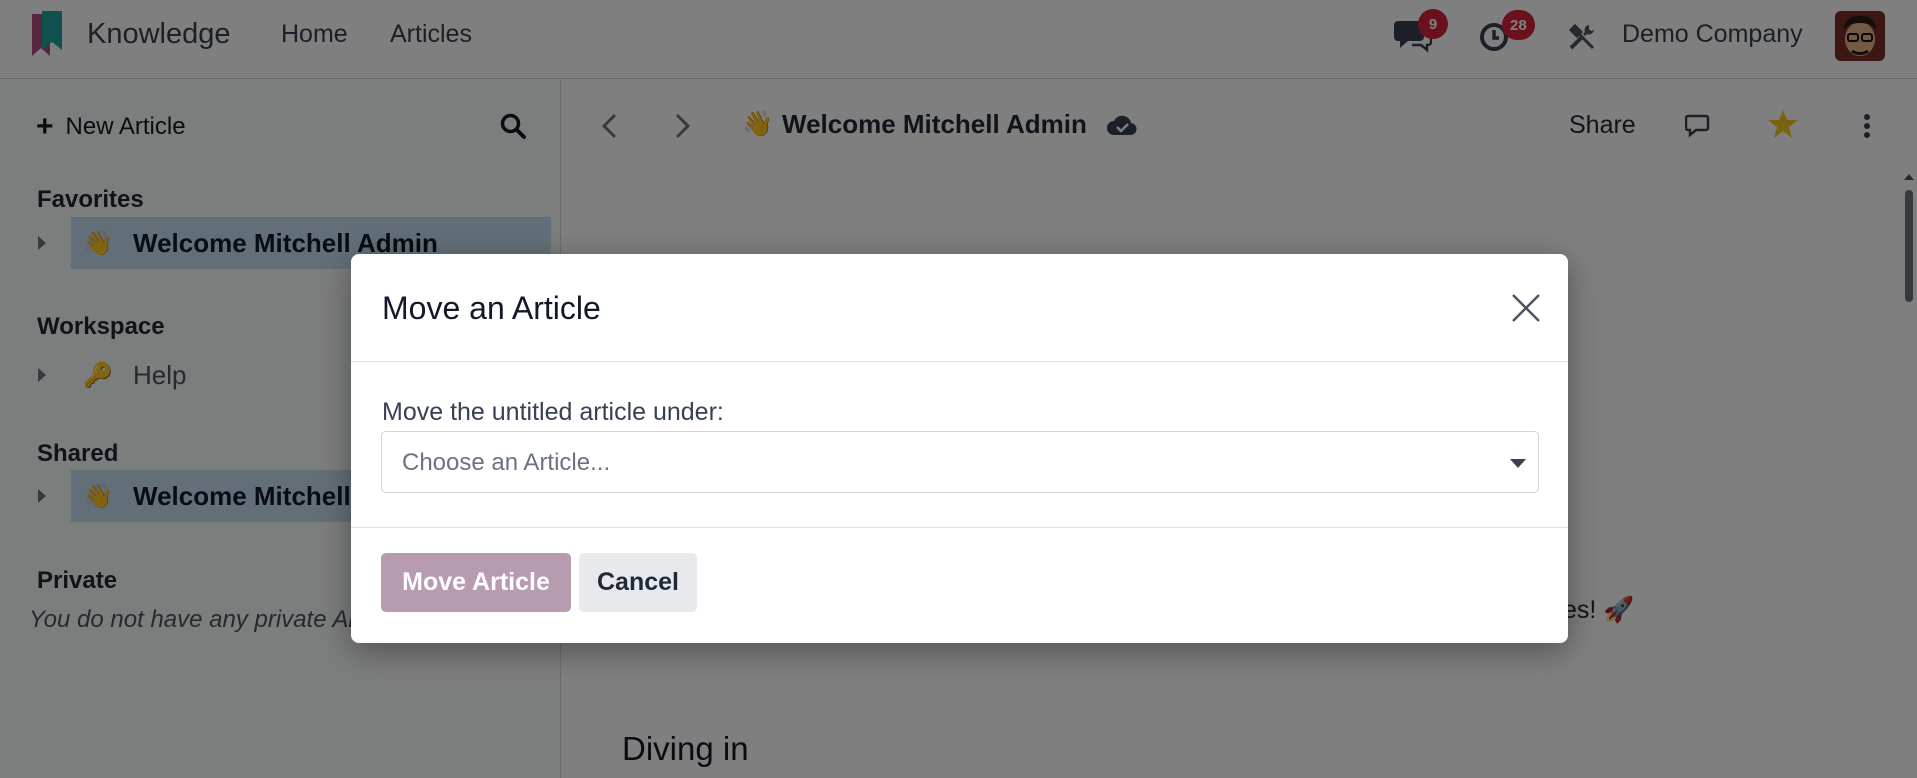  What do you see at coordinates (491, 308) in the screenshot?
I see `dialog-title: Move an Article` at bounding box center [491, 308].